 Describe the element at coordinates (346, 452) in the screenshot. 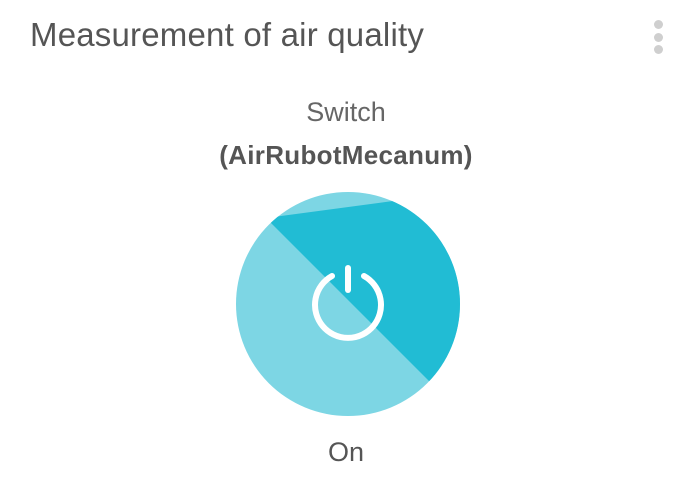

I see `switch-state-label: On` at that location.